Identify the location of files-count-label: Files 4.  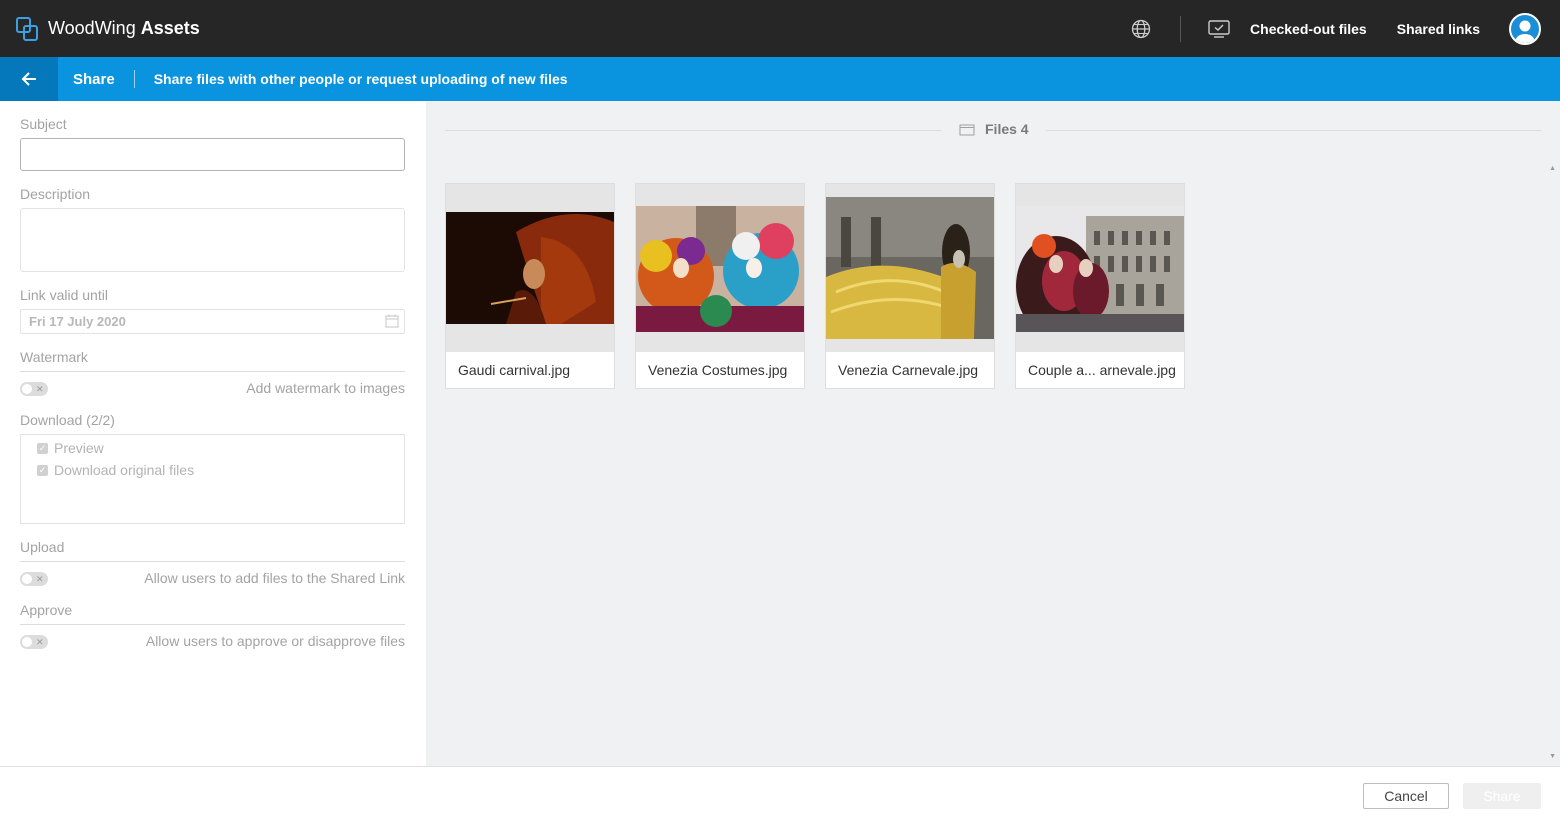
(1007, 129).